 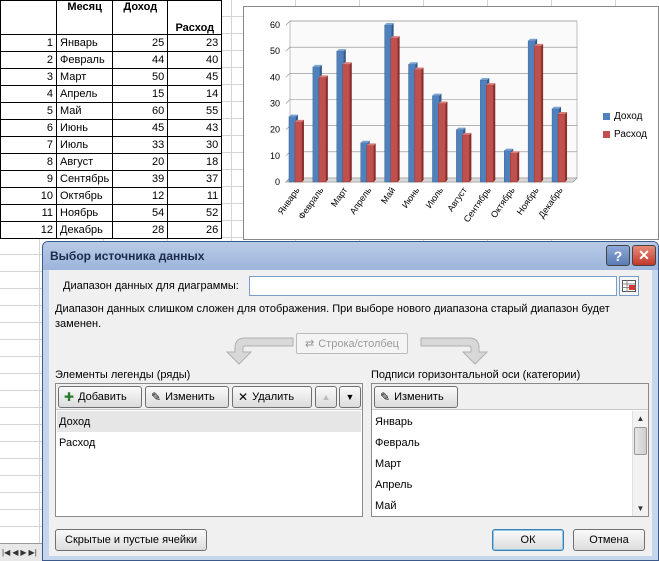 What do you see at coordinates (140, 213) in the screenshot?
I see `income-cell: 54` at bounding box center [140, 213].